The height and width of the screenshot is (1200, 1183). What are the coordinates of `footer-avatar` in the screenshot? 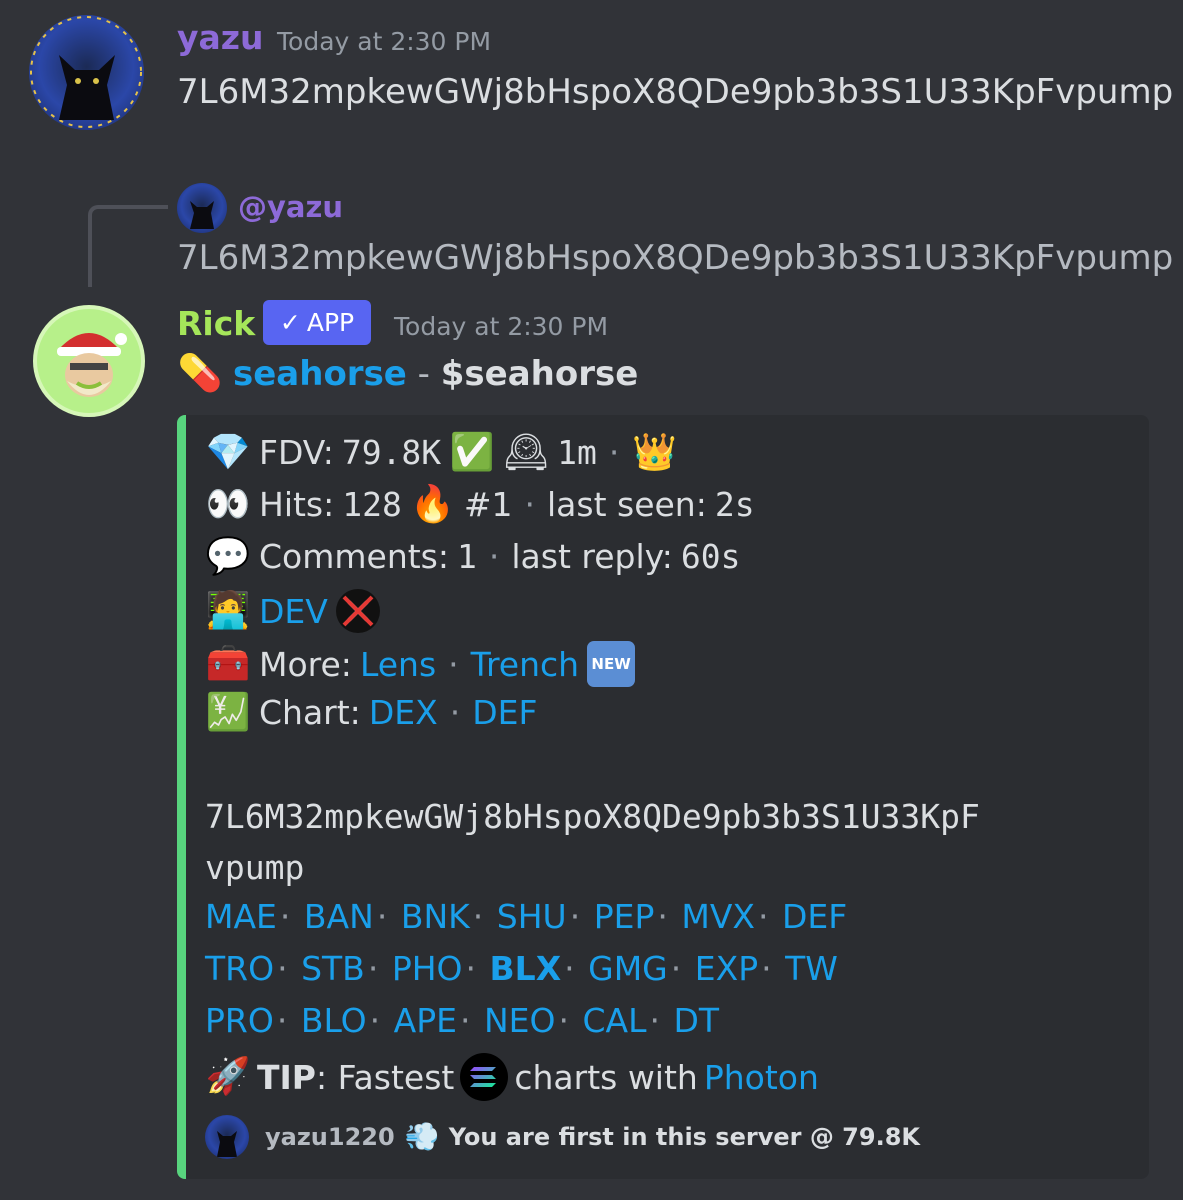 It's located at (227, 1137).